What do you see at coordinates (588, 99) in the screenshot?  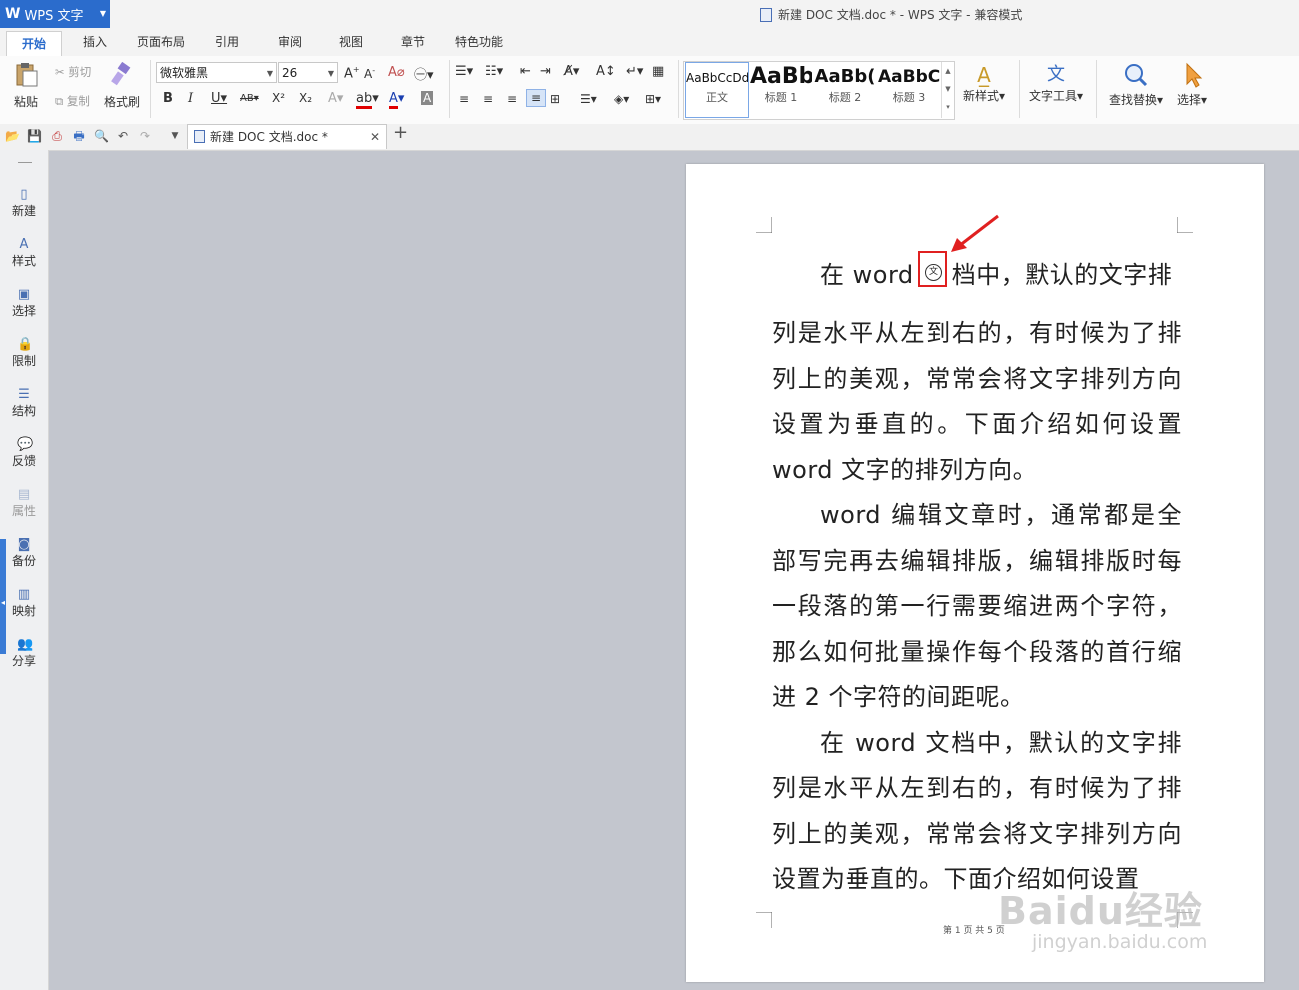 I see `line-spacing-icon: ☰▾` at bounding box center [588, 99].